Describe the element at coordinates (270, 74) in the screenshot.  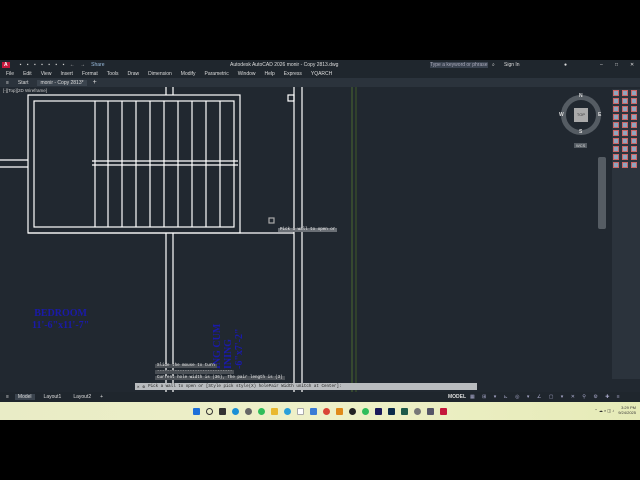
I see `menu-help: Help` at that location.